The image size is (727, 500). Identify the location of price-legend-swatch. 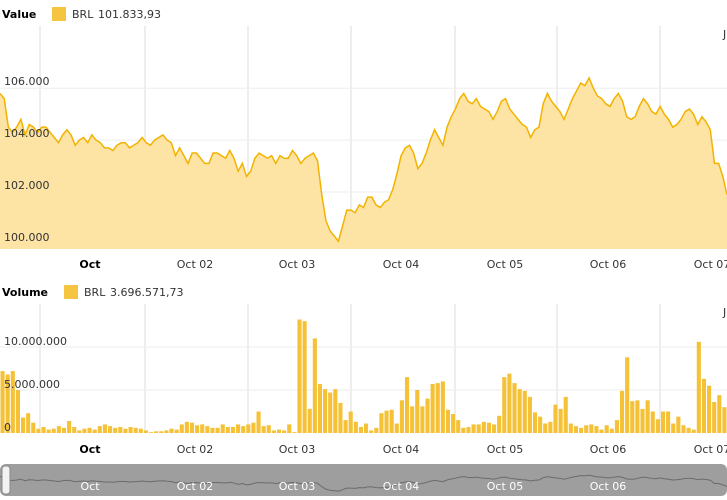
(59, 14).